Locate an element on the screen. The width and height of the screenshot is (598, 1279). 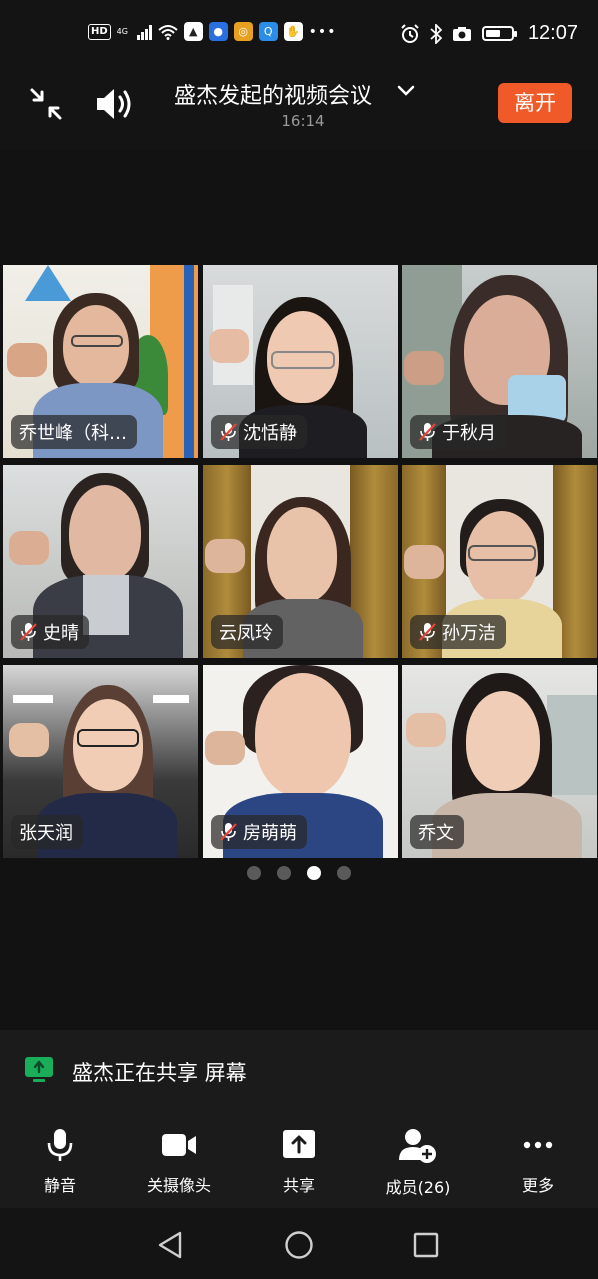
back-icon is located at coordinates (170, 1245).